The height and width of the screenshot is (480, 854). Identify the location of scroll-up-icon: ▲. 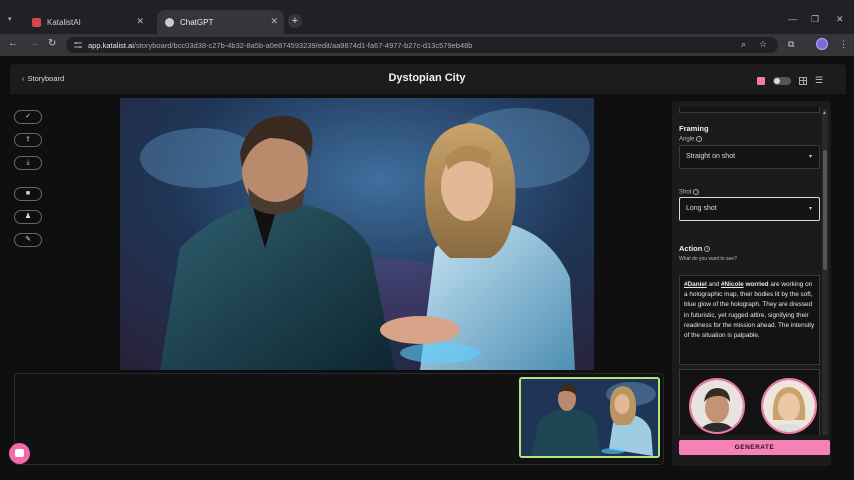
(824, 113).